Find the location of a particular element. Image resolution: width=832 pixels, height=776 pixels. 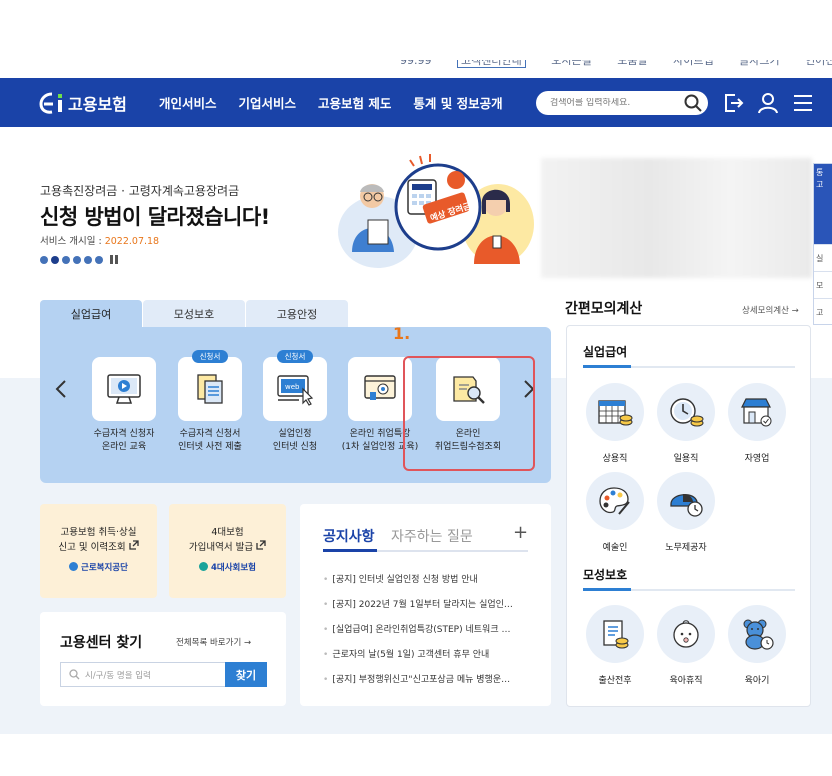

center-list-link: 전체목록 바로가기 → is located at coordinates (213, 642).